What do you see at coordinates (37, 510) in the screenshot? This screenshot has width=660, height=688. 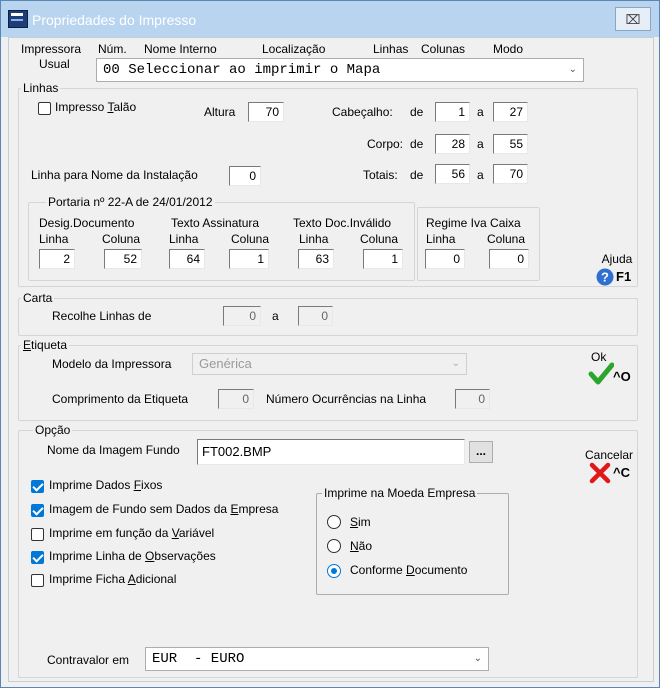 I see `check-imagem-fundo` at bounding box center [37, 510].